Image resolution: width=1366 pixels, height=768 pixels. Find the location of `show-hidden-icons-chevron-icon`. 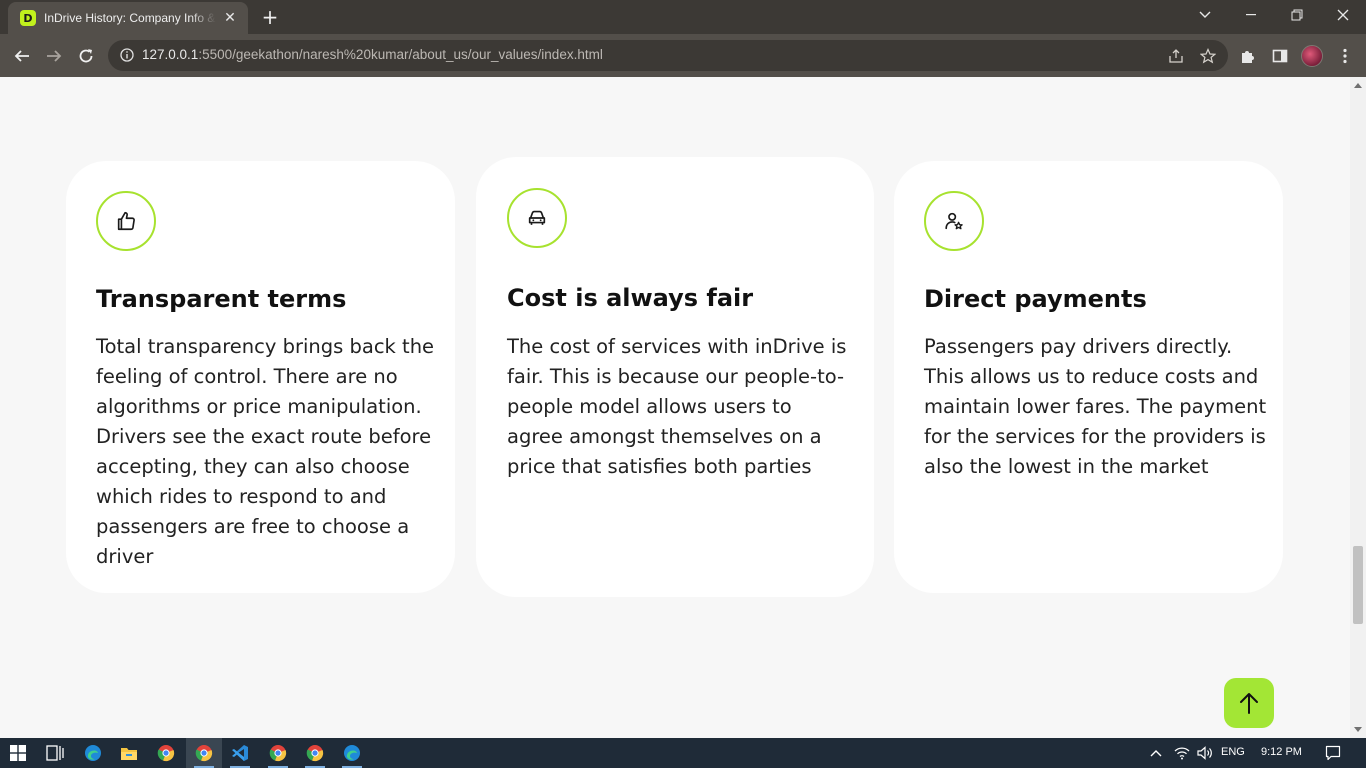

show-hidden-icons-chevron-icon is located at coordinates (1156, 753).